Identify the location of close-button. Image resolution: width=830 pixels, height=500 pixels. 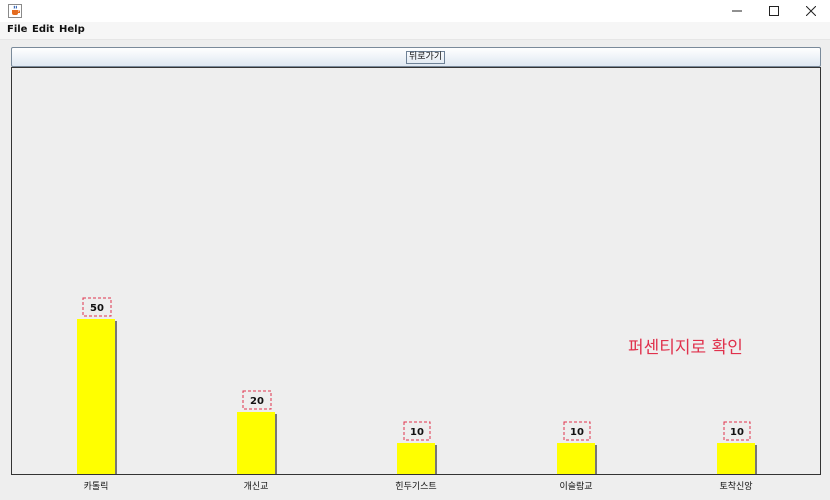
(811, 11).